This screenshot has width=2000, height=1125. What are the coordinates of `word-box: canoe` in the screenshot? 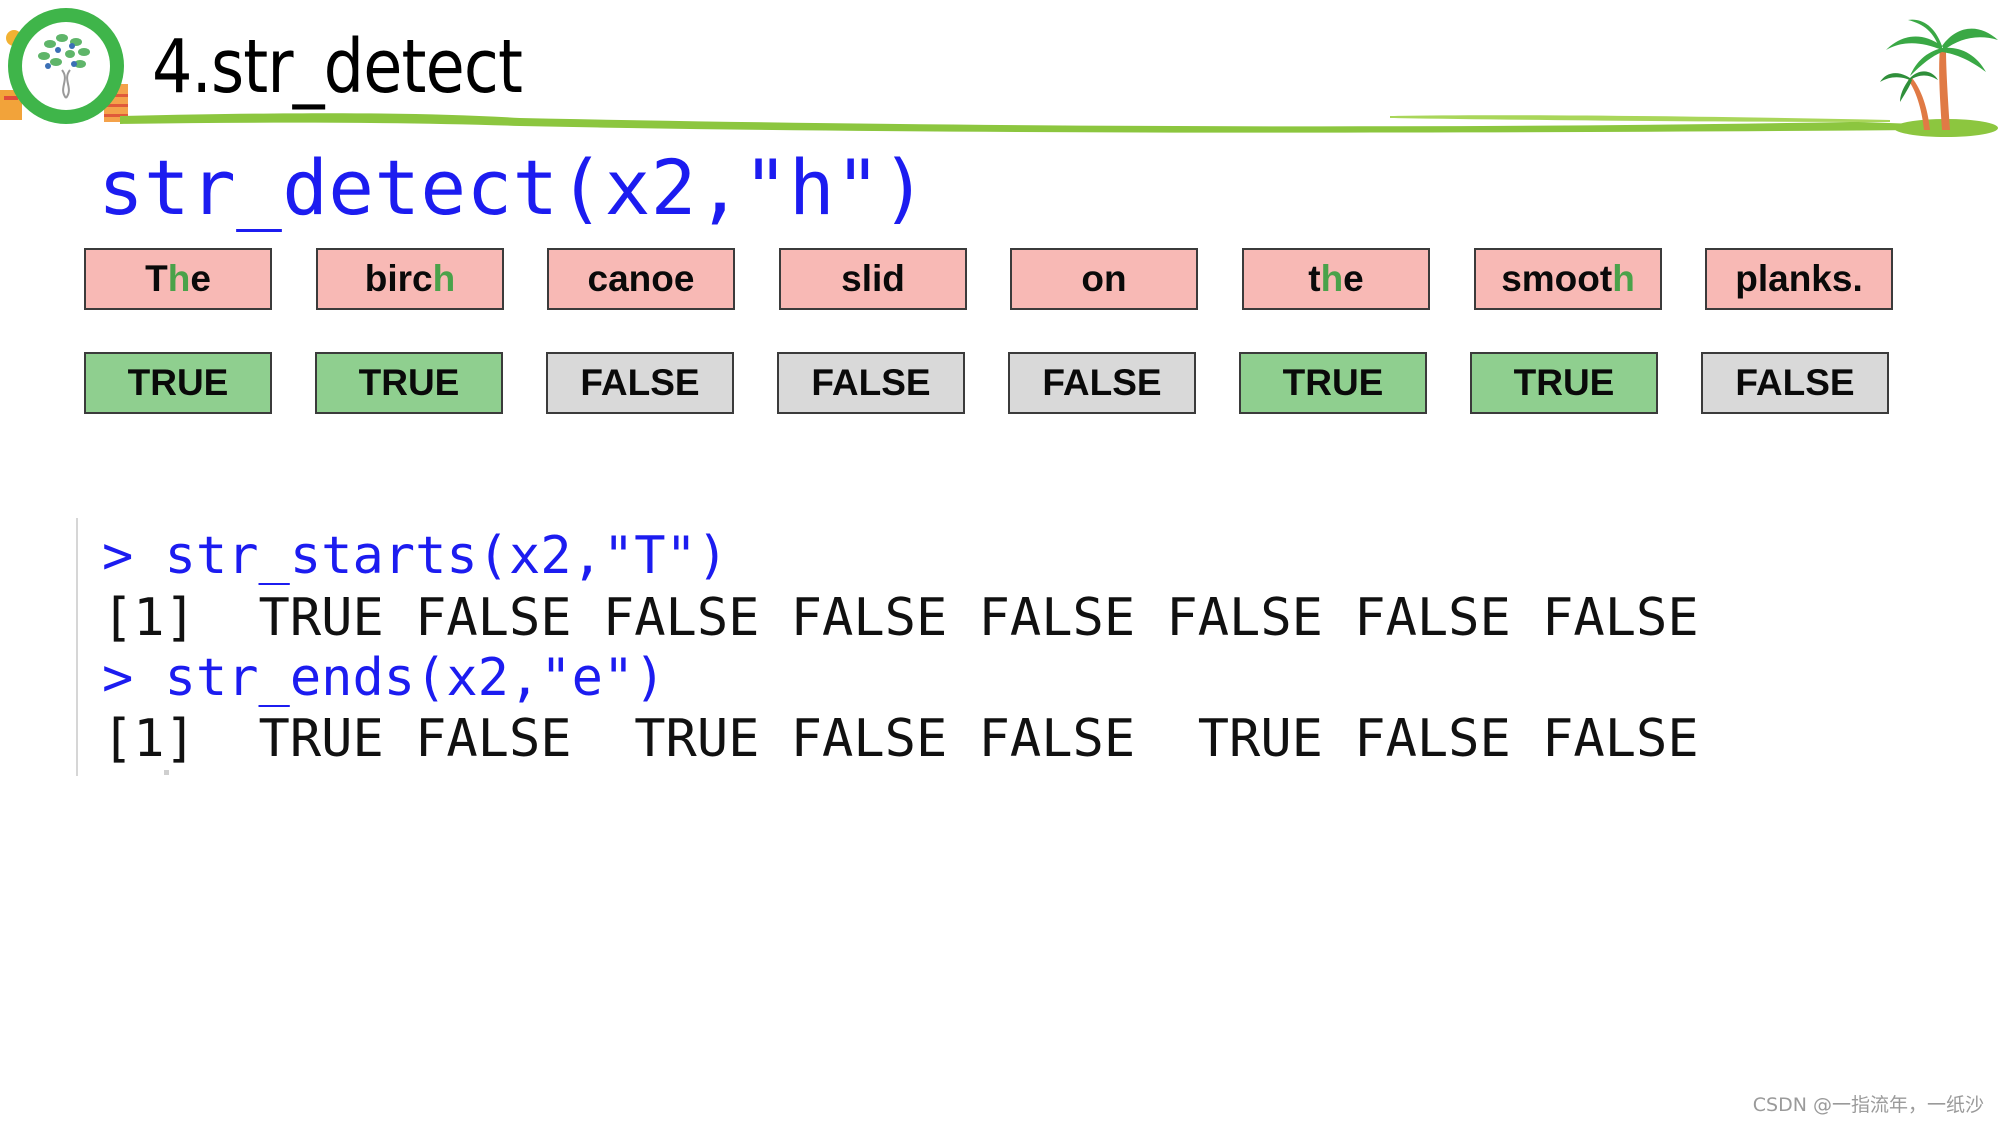 It's located at (641, 279).